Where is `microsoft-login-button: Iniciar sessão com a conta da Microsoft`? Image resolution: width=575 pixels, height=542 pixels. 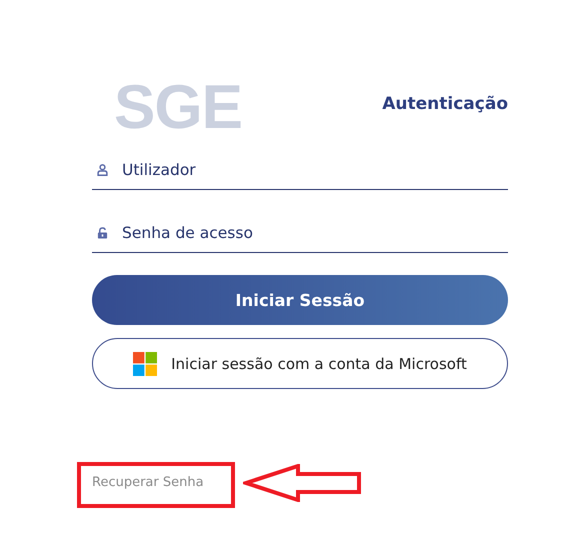 microsoft-login-button: Iniciar sessão com a conta da Microsoft is located at coordinates (300, 363).